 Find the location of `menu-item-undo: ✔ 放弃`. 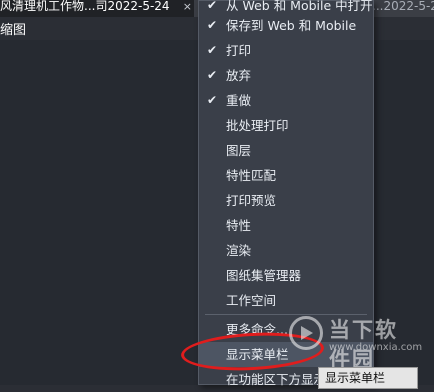

menu-item-undo: ✔ 放弃 is located at coordinates (286, 75).